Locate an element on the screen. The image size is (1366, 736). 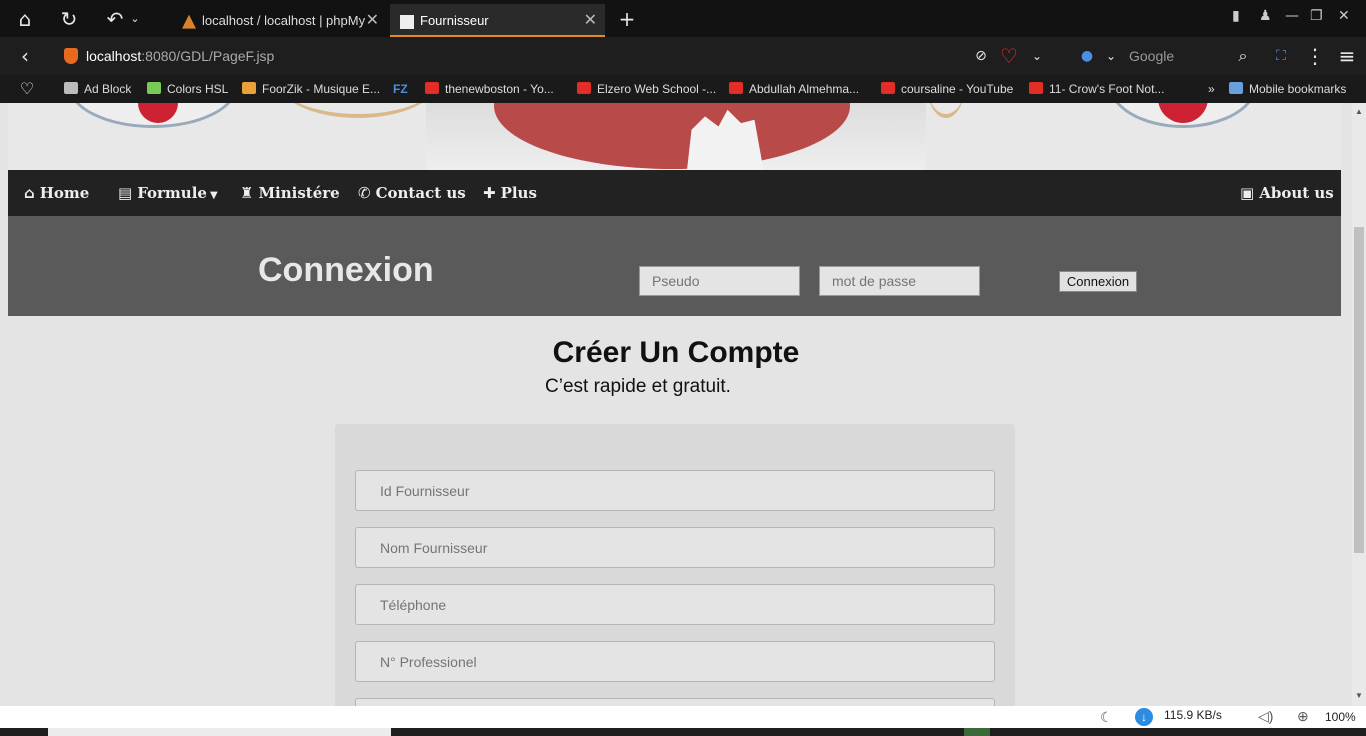
pseudo-input is located at coordinates (719, 281).